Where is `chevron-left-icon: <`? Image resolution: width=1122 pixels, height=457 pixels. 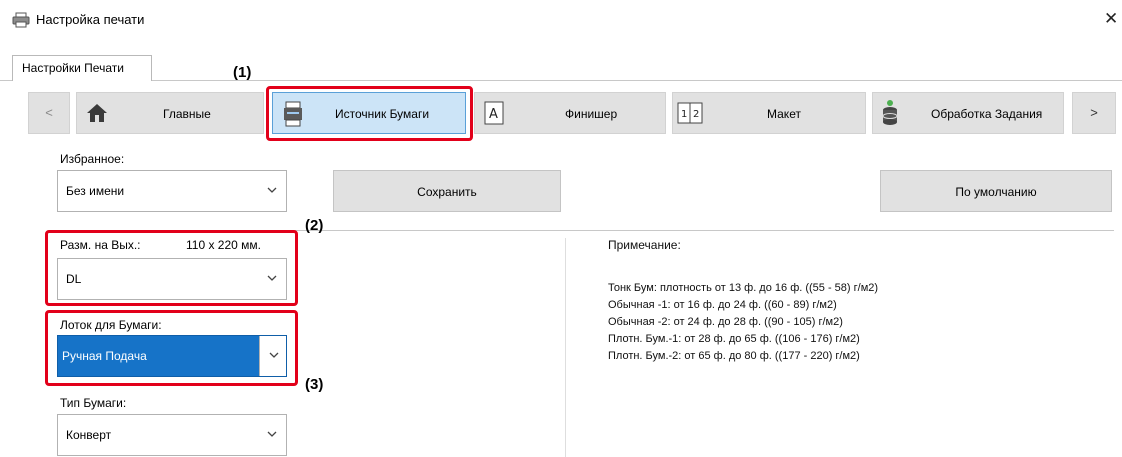
chevron-left-icon: < is located at coordinates (49, 112).